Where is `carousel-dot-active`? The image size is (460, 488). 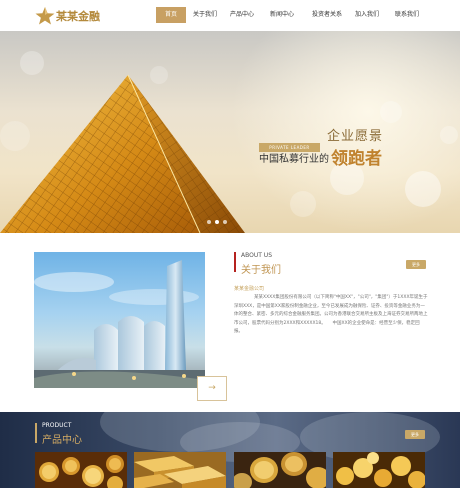
carousel-dot-active is located at coordinates (217, 222).